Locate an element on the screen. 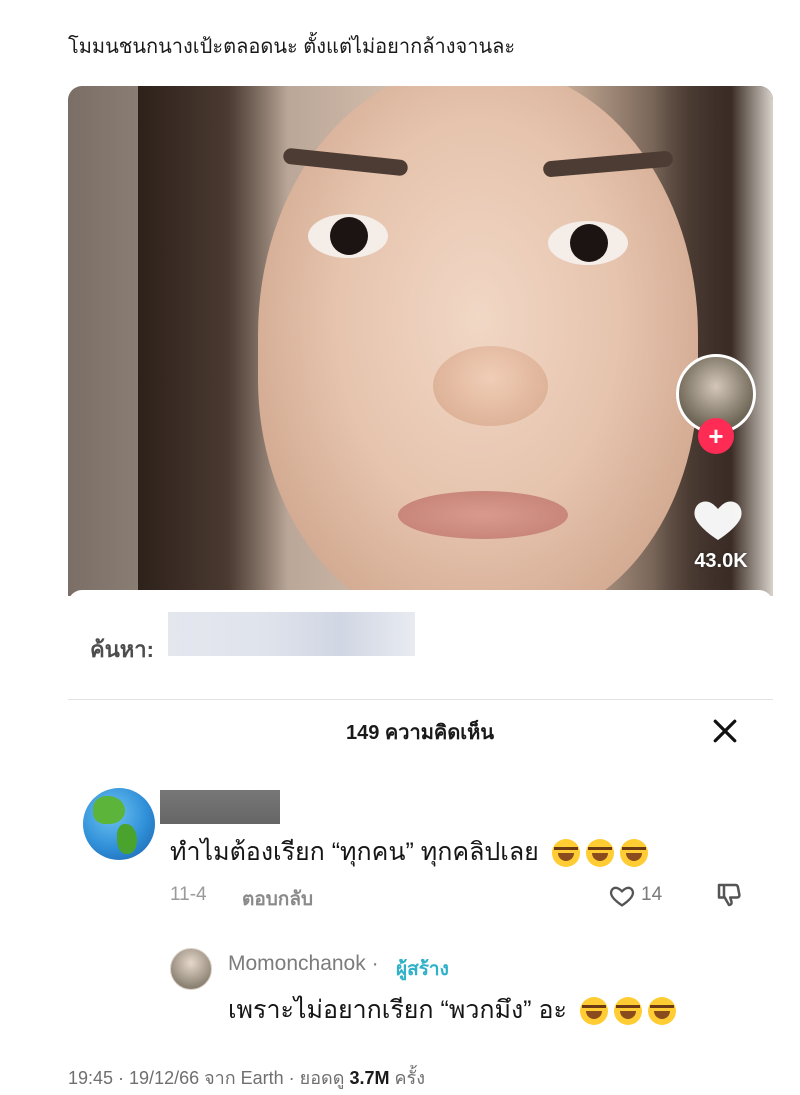 The width and height of the screenshot is (800, 1095). search-redacted-text is located at coordinates (291, 634).